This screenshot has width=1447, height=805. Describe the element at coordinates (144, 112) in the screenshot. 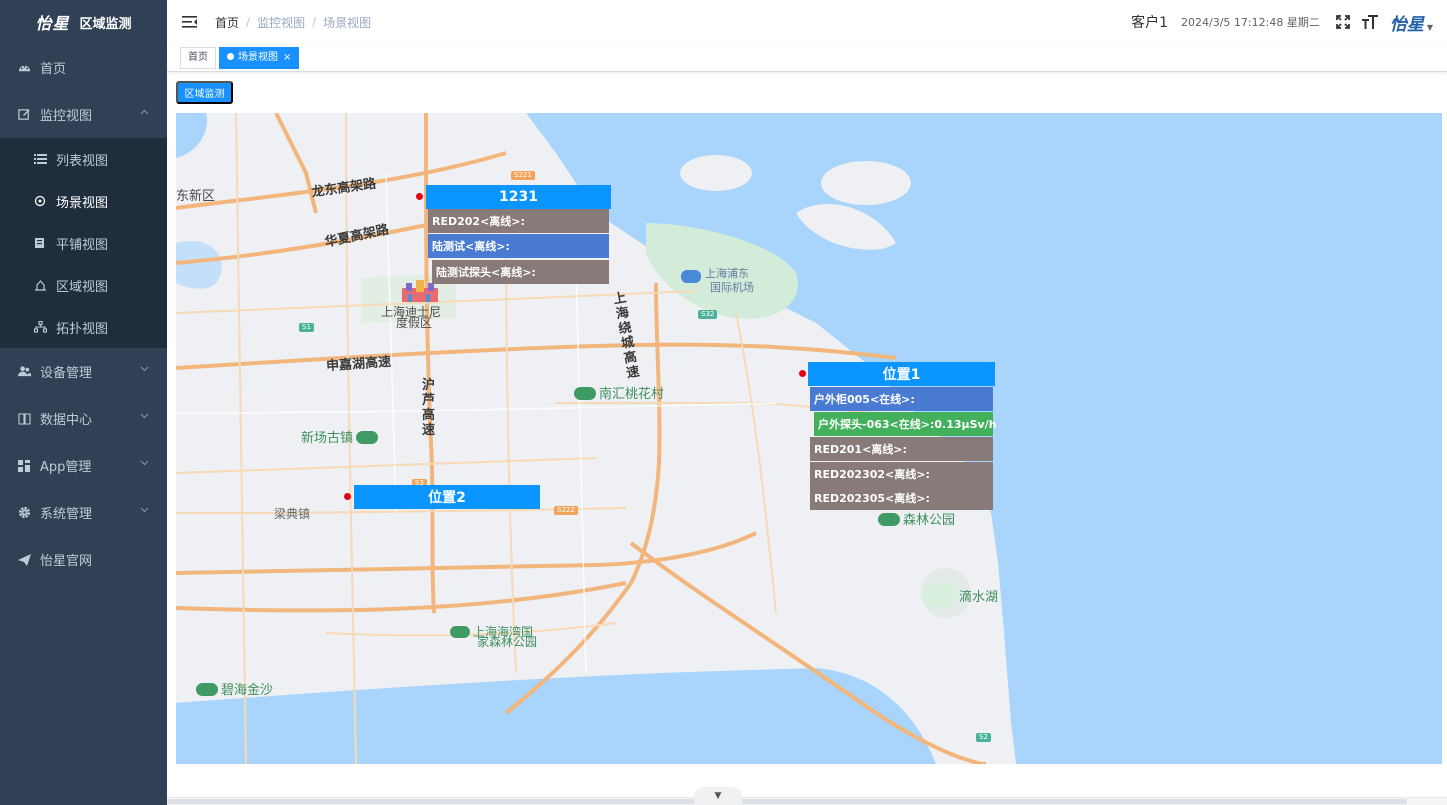

I see `chevron-up-icon` at that location.